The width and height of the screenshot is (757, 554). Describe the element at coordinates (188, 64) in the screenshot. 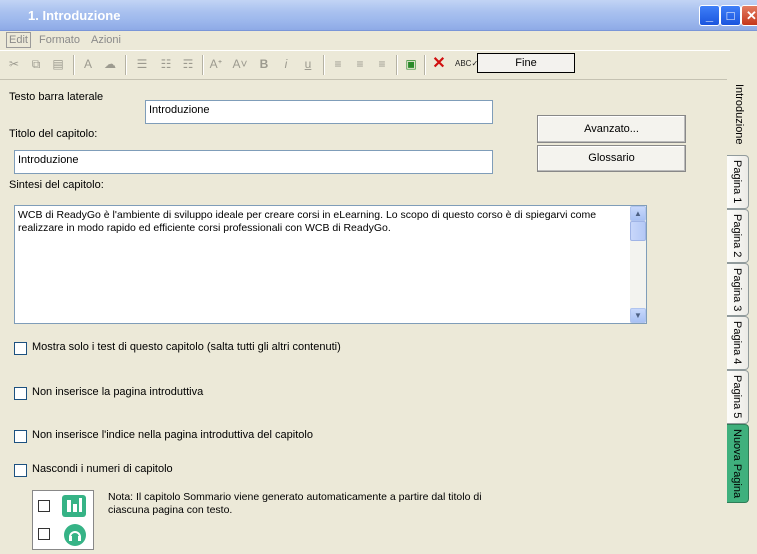

I see `indent-icon: ☶` at that location.